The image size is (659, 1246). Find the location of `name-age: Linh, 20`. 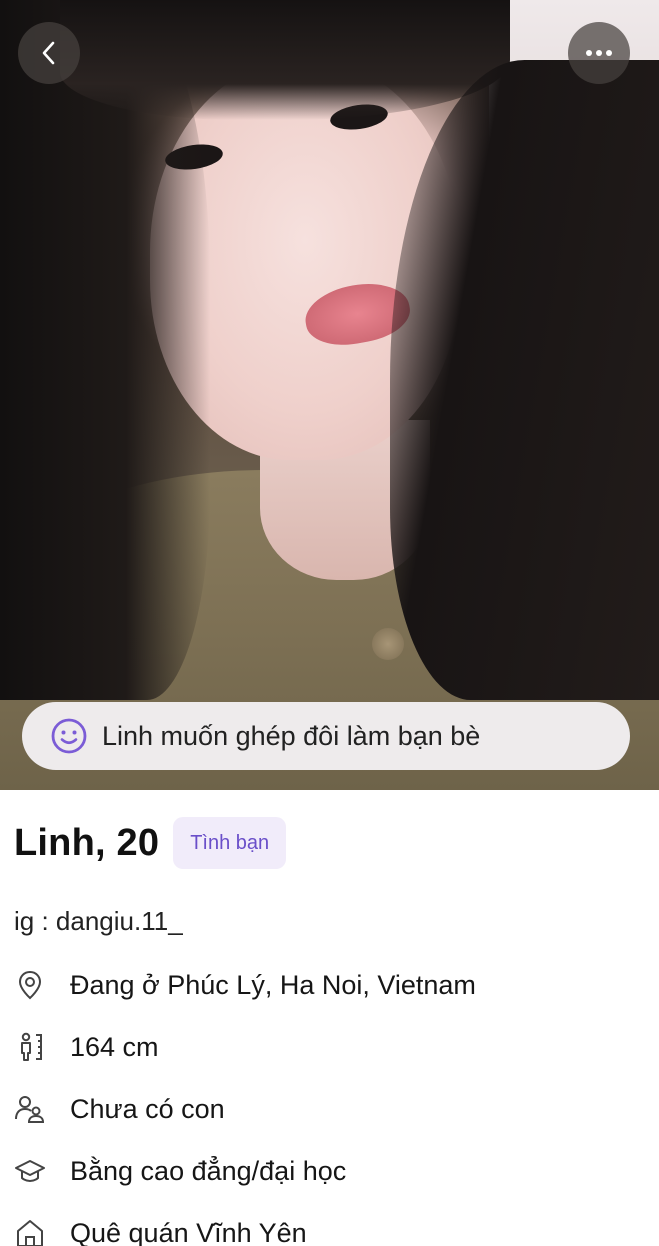

name-age: Linh, 20 is located at coordinates (87, 842).